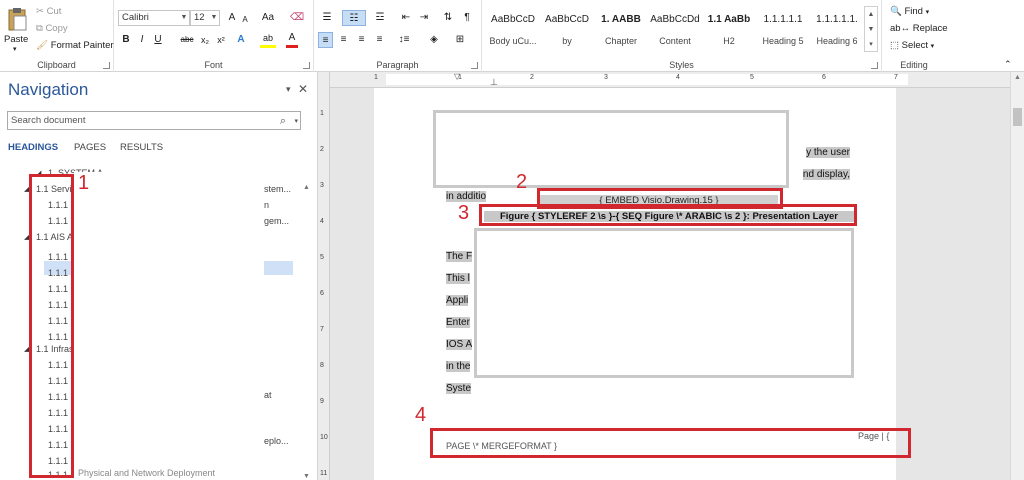 The height and width of the screenshot is (480, 1024). What do you see at coordinates (169, 322) in the screenshot?
I see `redaction-mask` at bounding box center [169, 322].